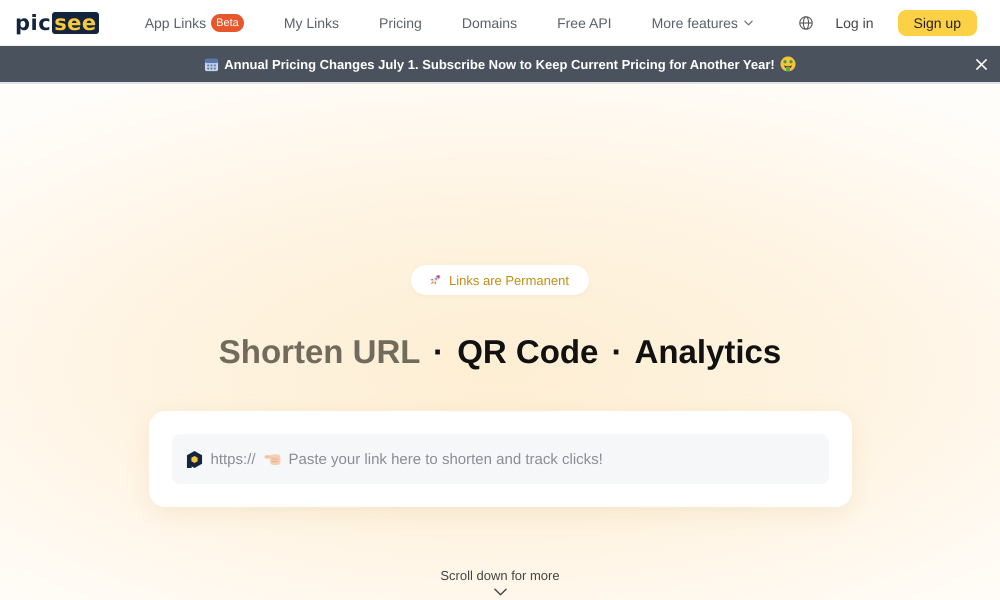 The height and width of the screenshot is (600, 1000). What do you see at coordinates (937, 23) in the screenshot?
I see `signup-button: Sign up` at bounding box center [937, 23].